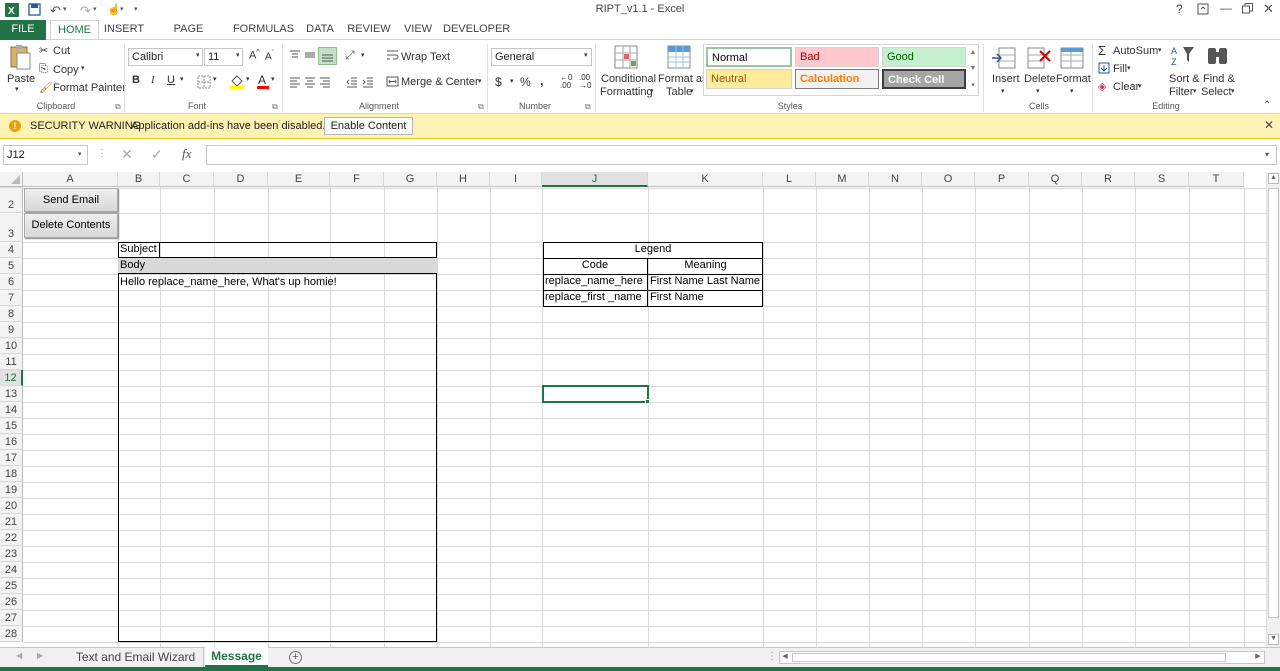 This screenshot has height=671, width=1280. What do you see at coordinates (182, 79) in the screenshot?
I see `underline-dropdown-icon: ▾` at bounding box center [182, 79].